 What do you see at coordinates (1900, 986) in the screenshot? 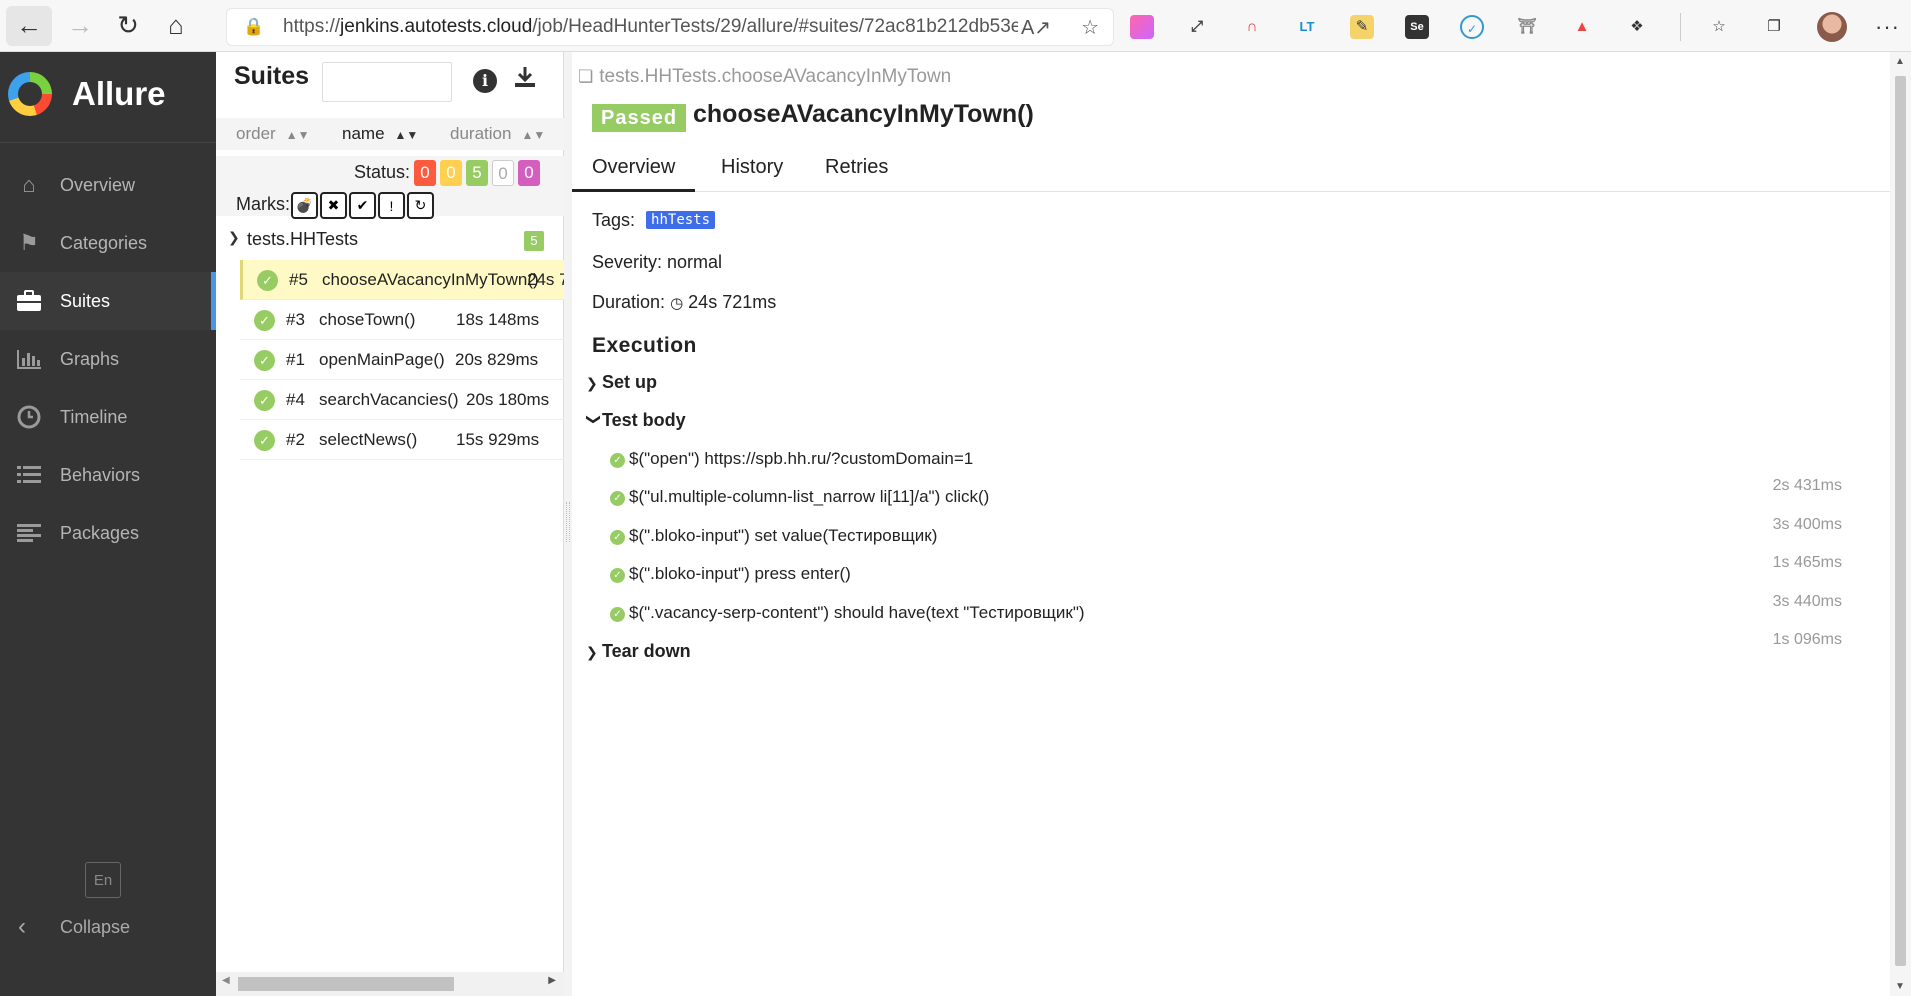
I see `scroll-down-icon: ▼` at bounding box center [1900, 986].